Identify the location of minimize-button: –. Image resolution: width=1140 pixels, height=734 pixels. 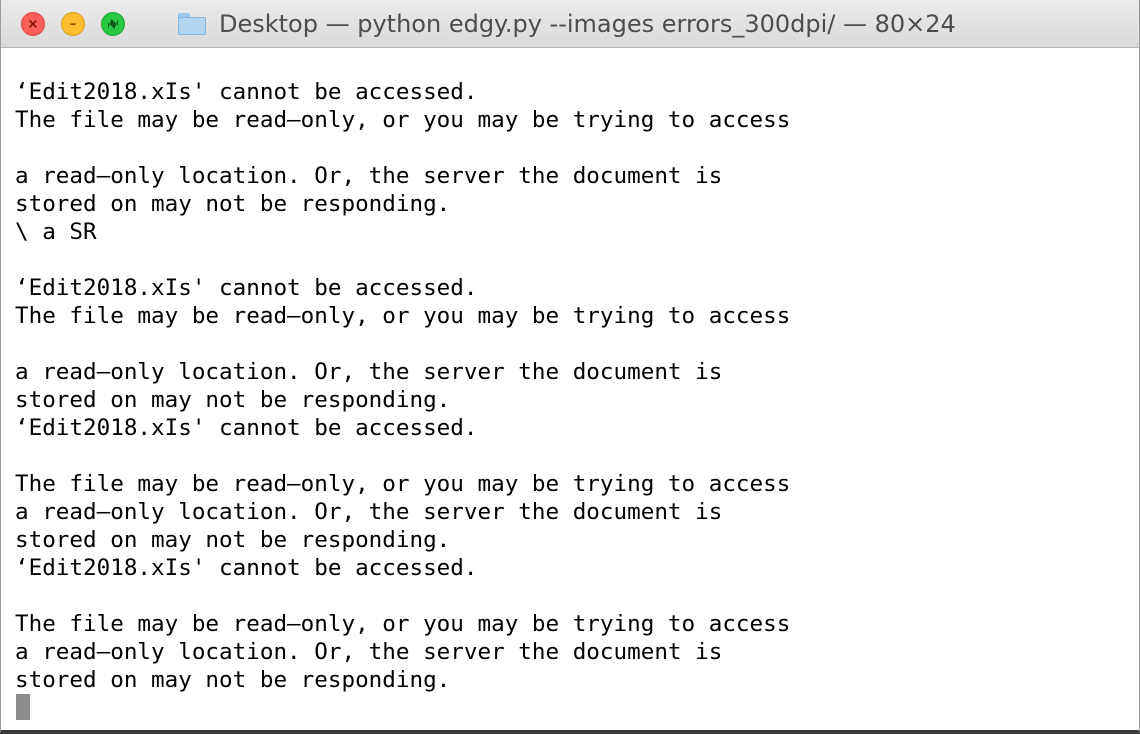
(73, 24).